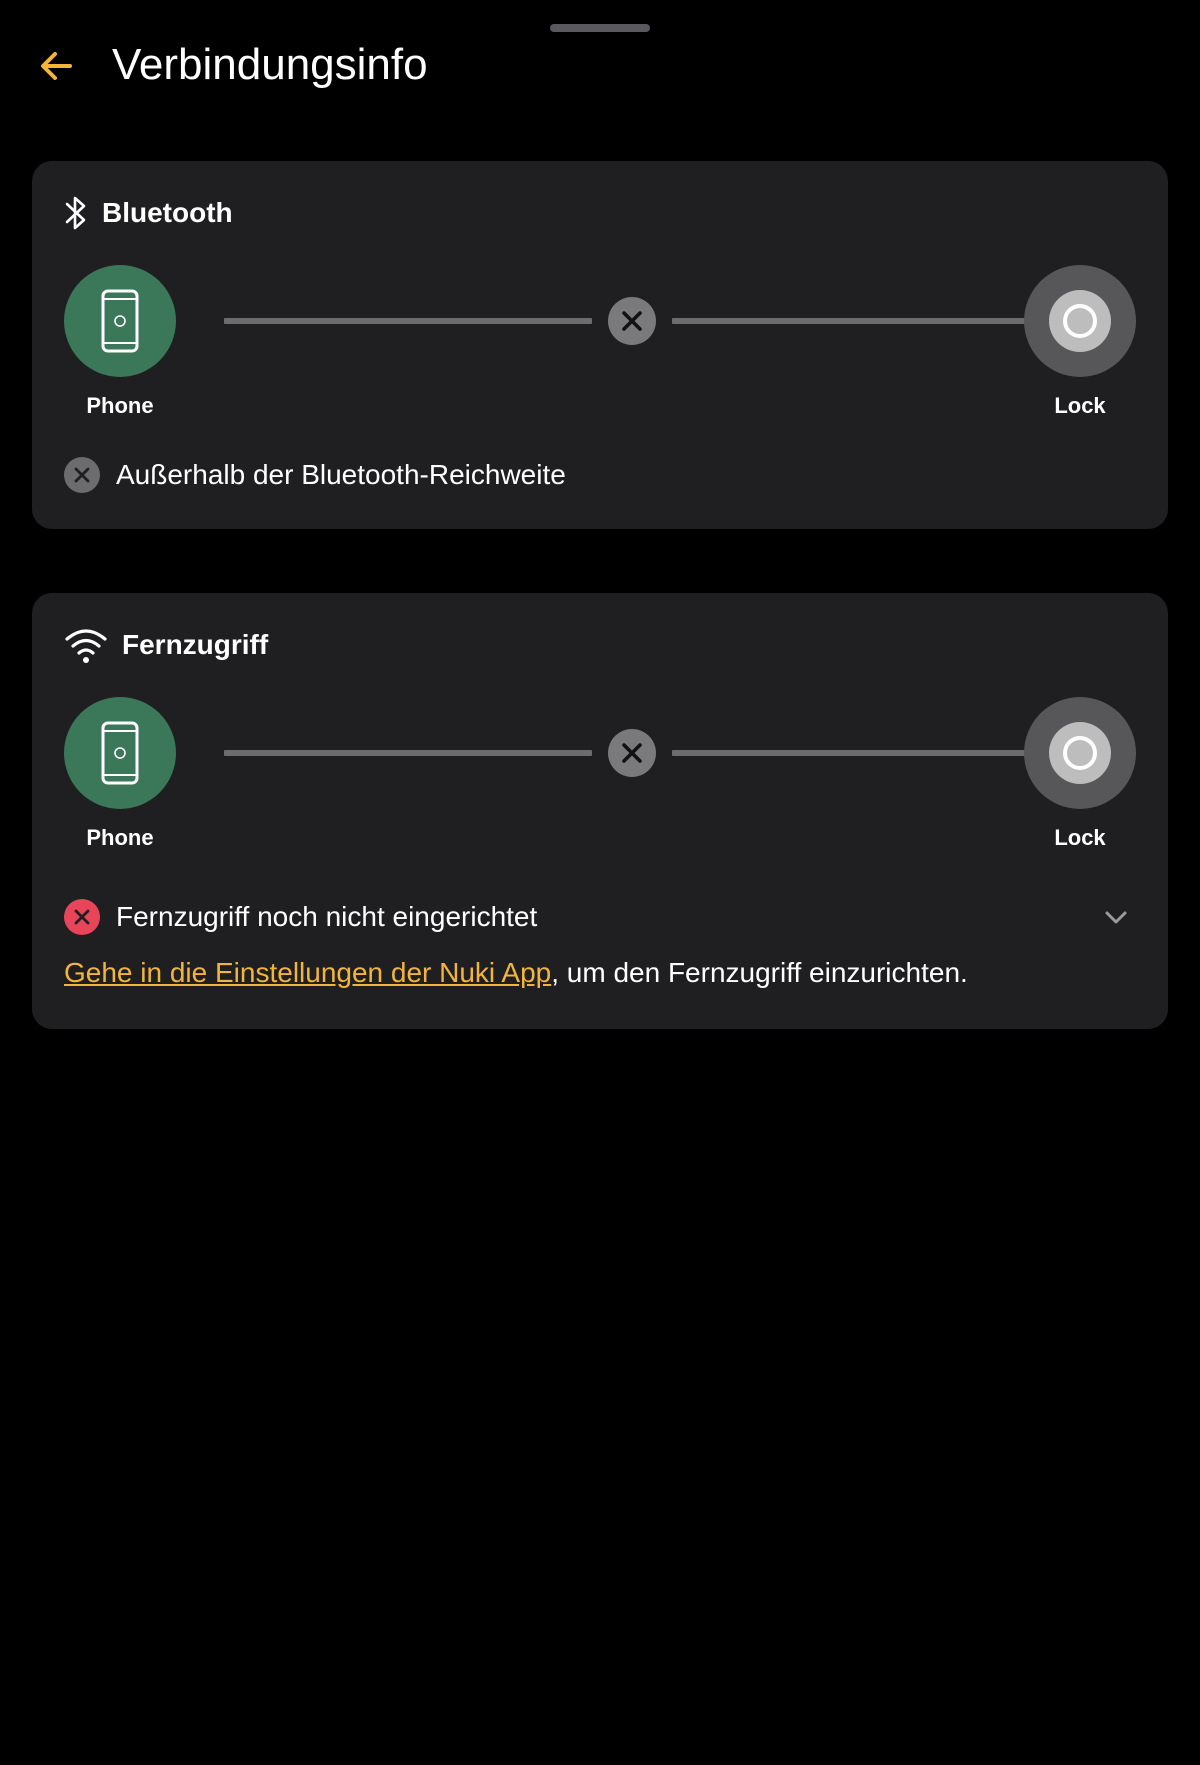 The width and height of the screenshot is (1200, 1765). I want to click on back-button, so click(56, 66).